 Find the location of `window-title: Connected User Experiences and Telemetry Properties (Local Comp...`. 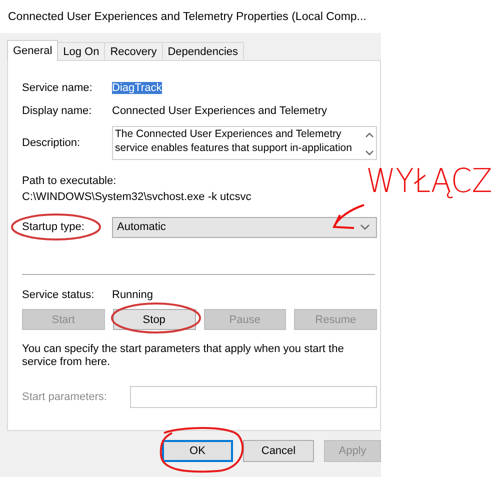

window-title: Connected User Experiences and Telemetry Properties (Local Comp... is located at coordinates (187, 17).